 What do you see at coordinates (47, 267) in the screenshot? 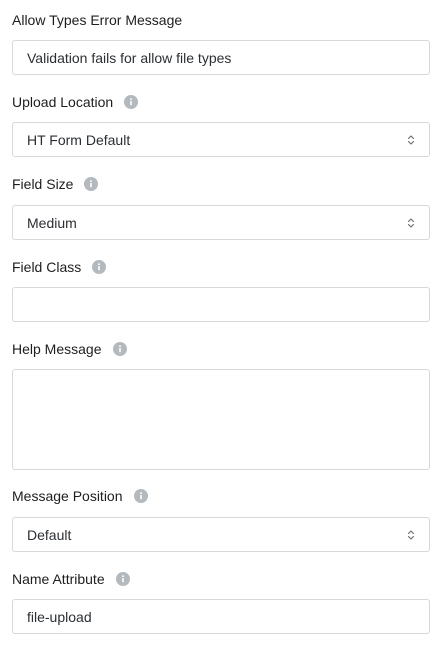
I see `field-class-label-text: Field Class` at bounding box center [47, 267].